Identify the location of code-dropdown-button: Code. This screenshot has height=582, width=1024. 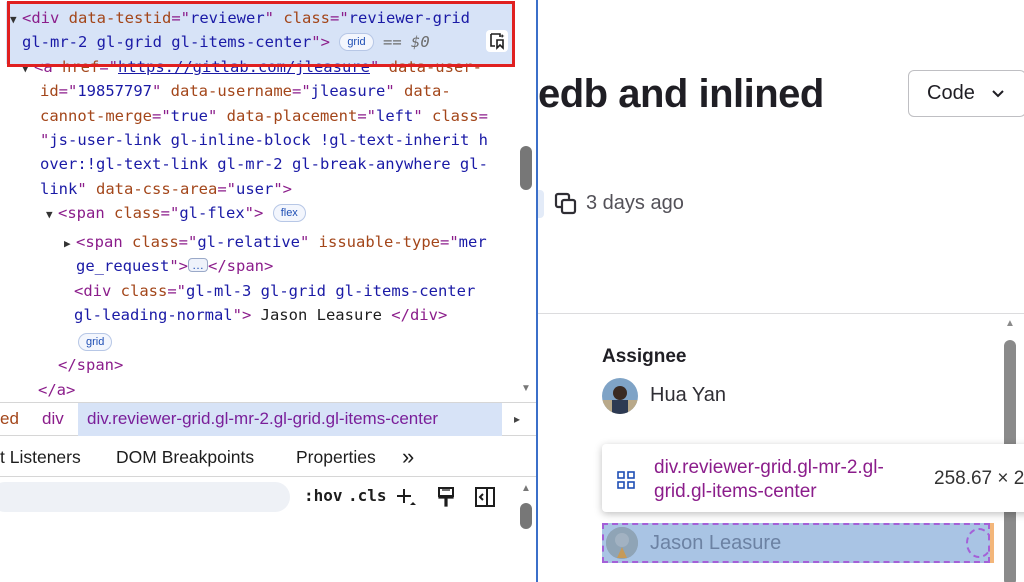
(966, 93).